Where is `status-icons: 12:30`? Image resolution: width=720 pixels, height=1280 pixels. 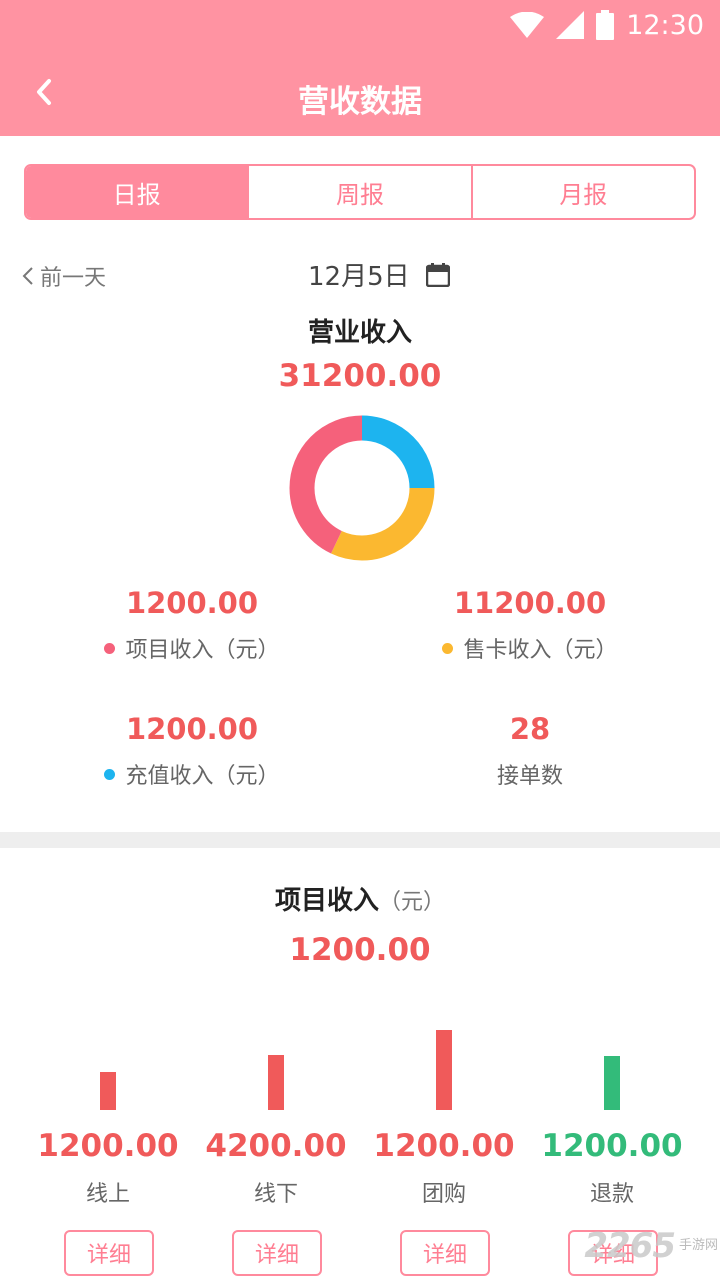
status-icons: 12:30 is located at coordinates (607, 25).